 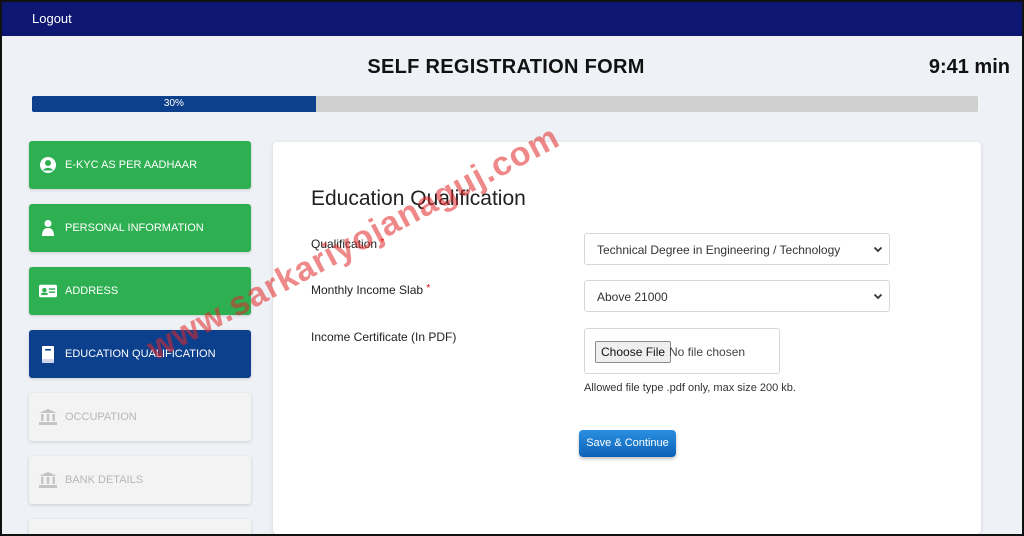 What do you see at coordinates (969, 67) in the screenshot?
I see `session-timer: 9:41 min` at bounding box center [969, 67].